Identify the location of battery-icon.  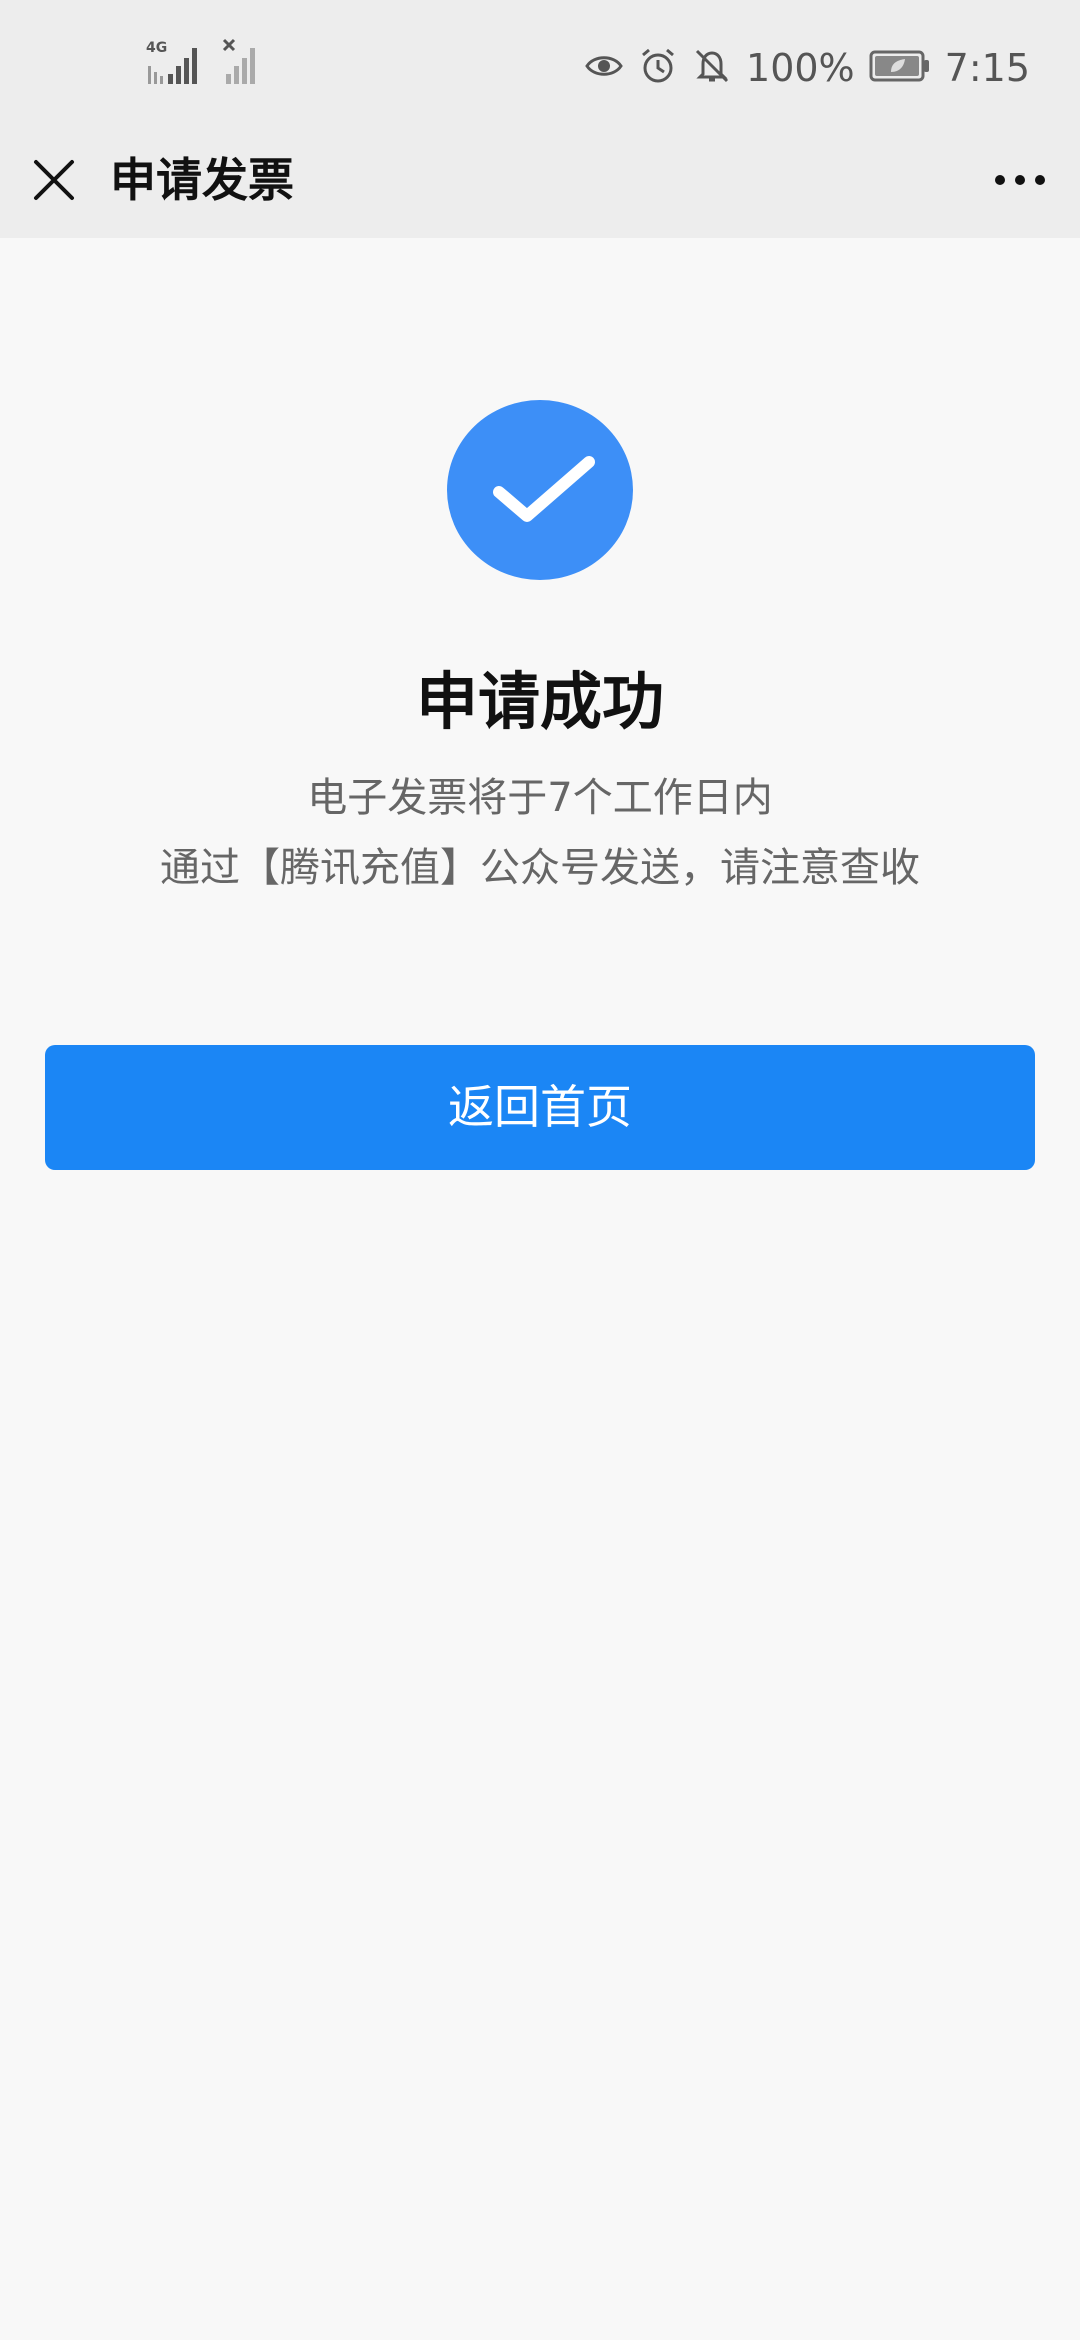
(900, 68).